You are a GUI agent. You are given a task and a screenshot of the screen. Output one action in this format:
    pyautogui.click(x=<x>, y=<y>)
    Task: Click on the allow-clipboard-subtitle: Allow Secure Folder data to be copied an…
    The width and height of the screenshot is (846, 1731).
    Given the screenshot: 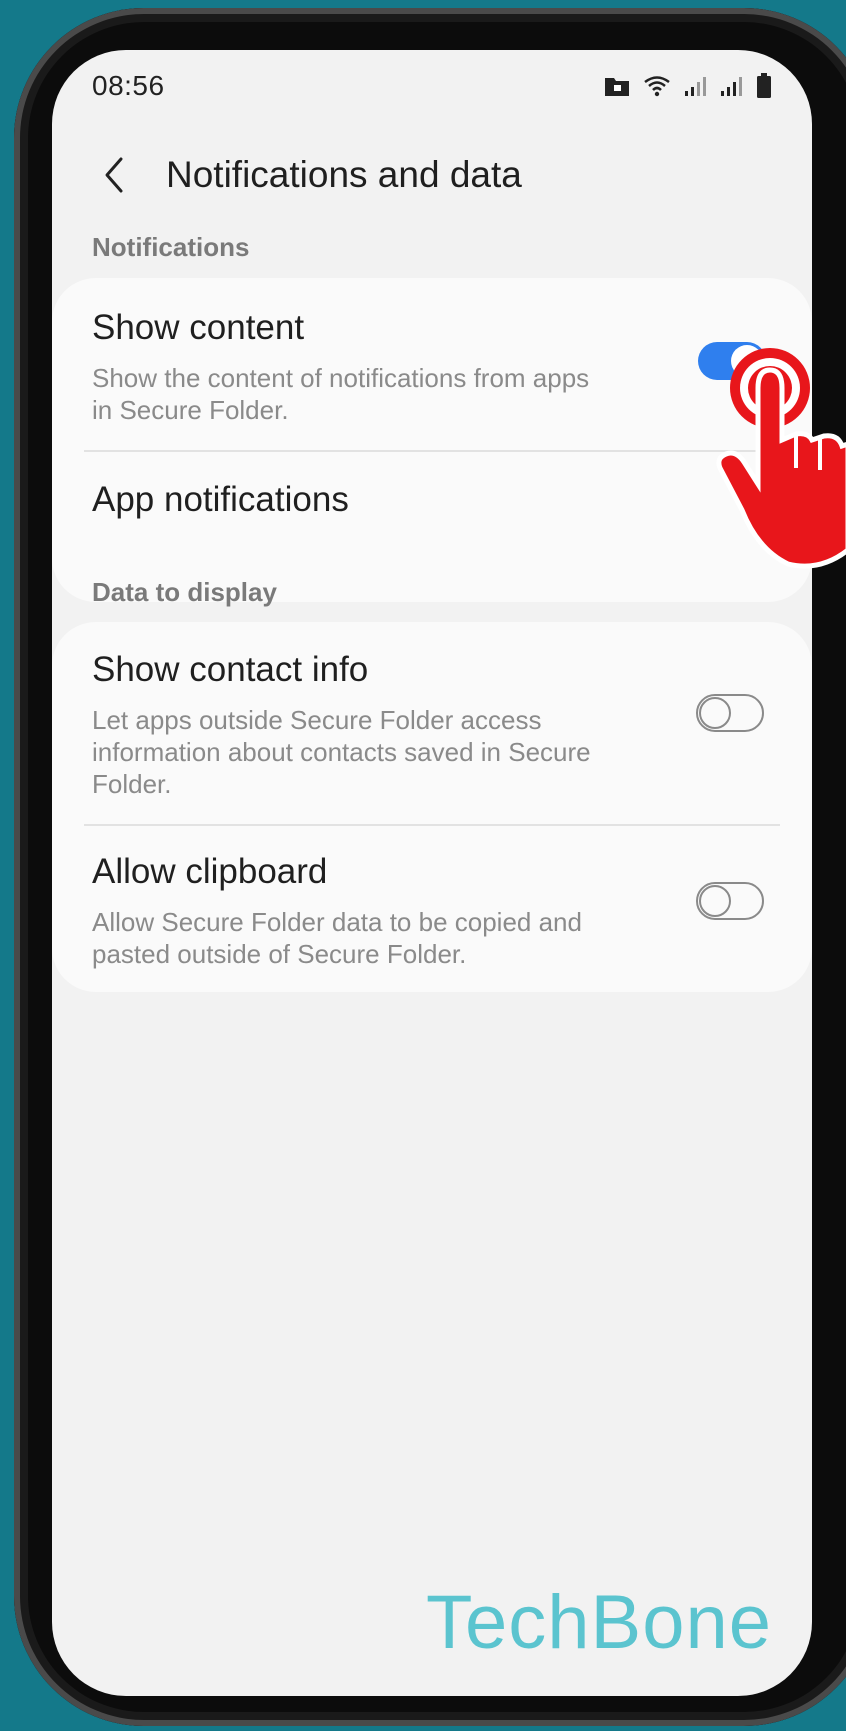 What is the action you would take?
    pyautogui.click(x=337, y=938)
    